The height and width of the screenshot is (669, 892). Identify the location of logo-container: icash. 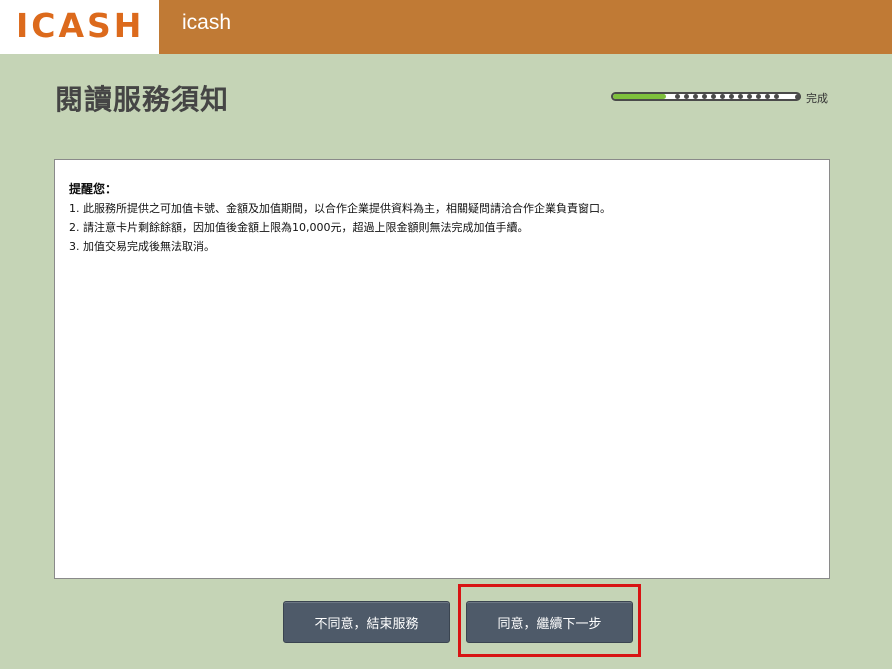
(79, 27).